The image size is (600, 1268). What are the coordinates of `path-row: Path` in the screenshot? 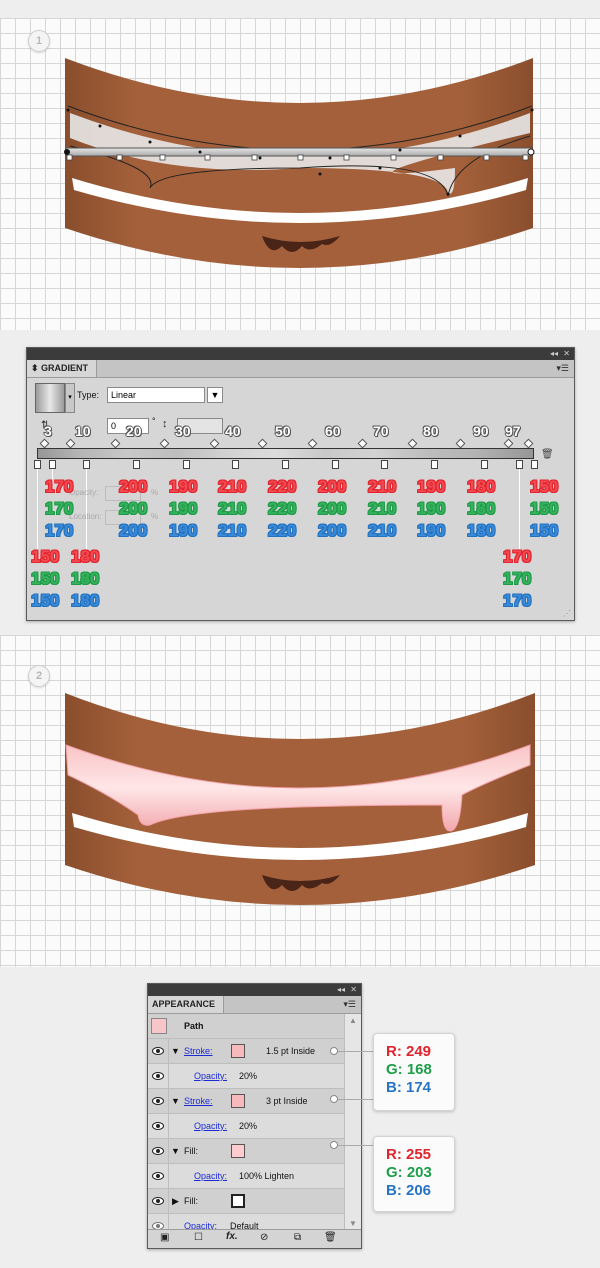 It's located at (246, 1026).